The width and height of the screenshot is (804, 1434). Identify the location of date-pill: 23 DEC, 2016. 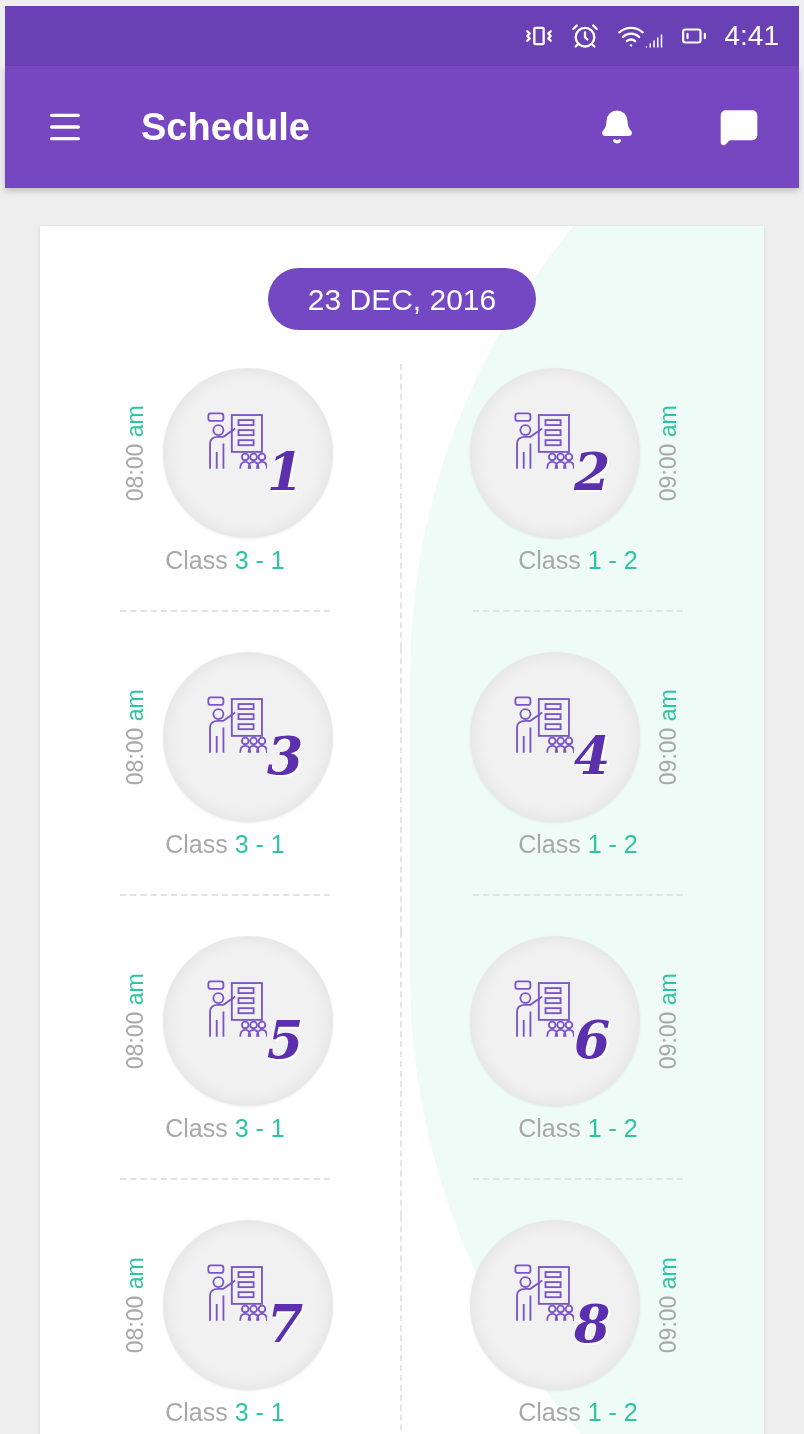
(402, 299).